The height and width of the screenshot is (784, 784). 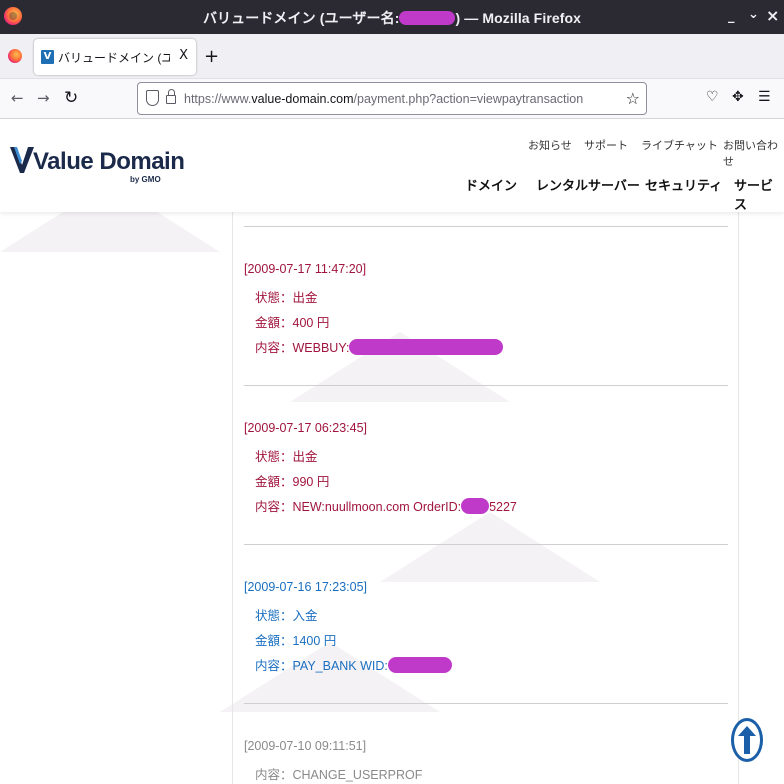 I want to click on forward-icon: →, so click(x=43, y=98).